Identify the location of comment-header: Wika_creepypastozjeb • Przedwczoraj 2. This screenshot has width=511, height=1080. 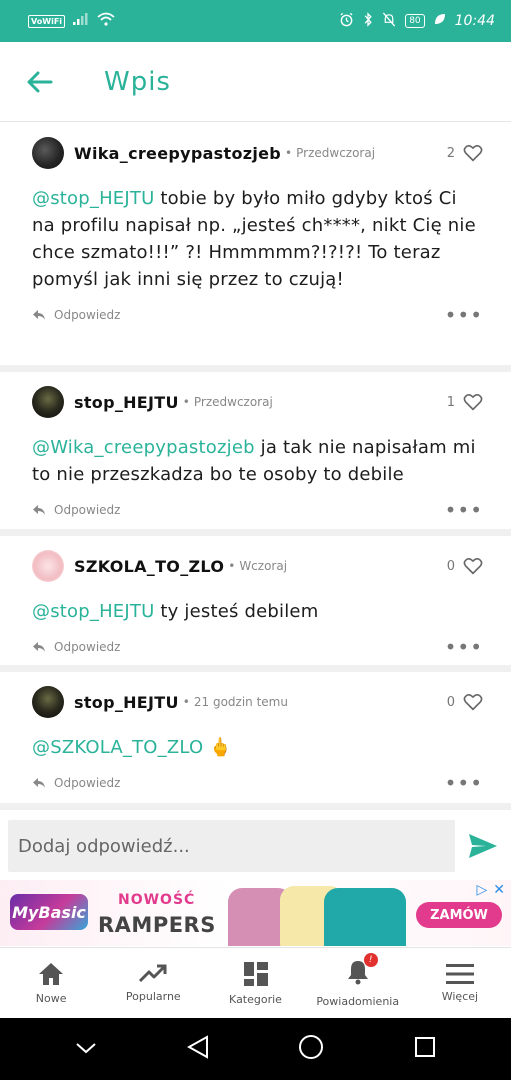
(257, 153).